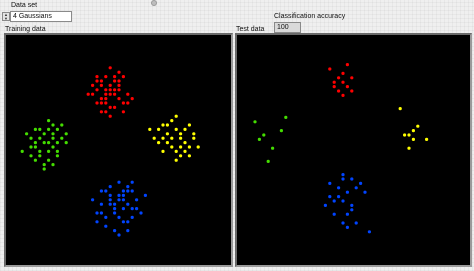  Describe the element at coordinates (41, 16) in the screenshot. I see `dataset-field: 4 Gaussians` at that location.